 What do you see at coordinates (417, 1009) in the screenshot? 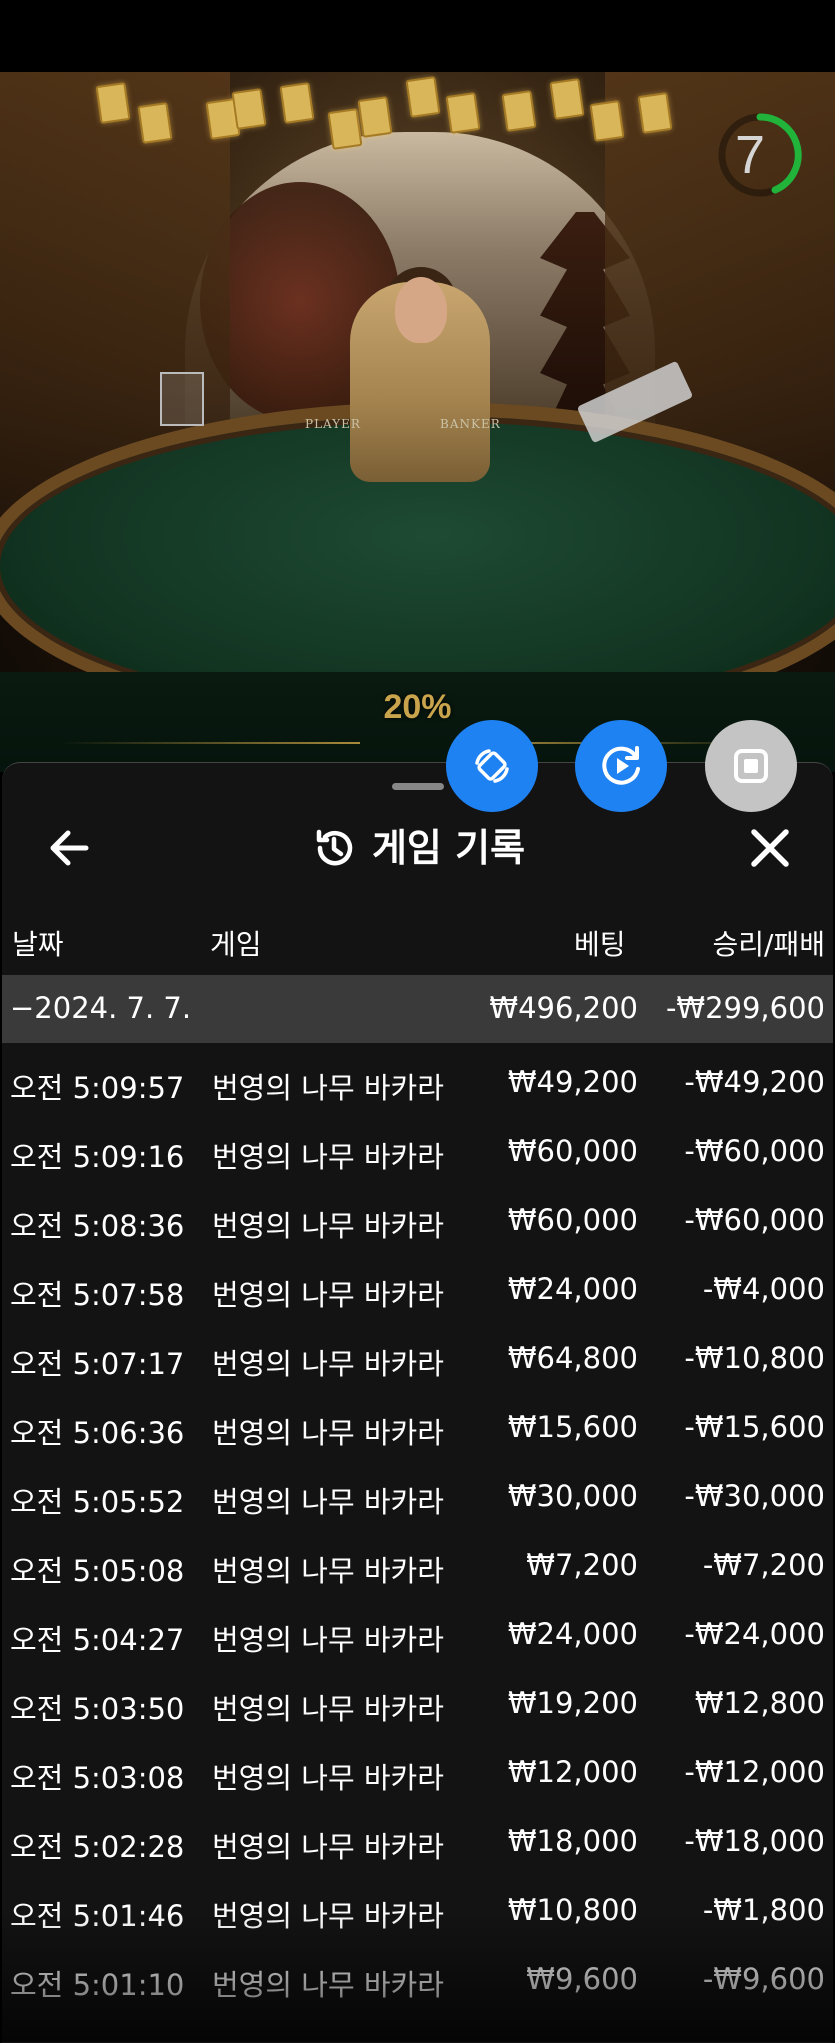
I see `day-summary-row: −2024. 7. 7. ₩496,200 -₩299,600` at bounding box center [417, 1009].